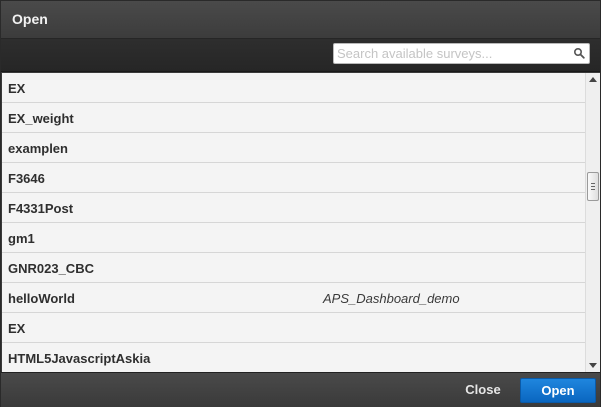  Describe the element at coordinates (391, 298) in the screenshot. I see `survey-extra: APS_Dashboard_demo` at that location.